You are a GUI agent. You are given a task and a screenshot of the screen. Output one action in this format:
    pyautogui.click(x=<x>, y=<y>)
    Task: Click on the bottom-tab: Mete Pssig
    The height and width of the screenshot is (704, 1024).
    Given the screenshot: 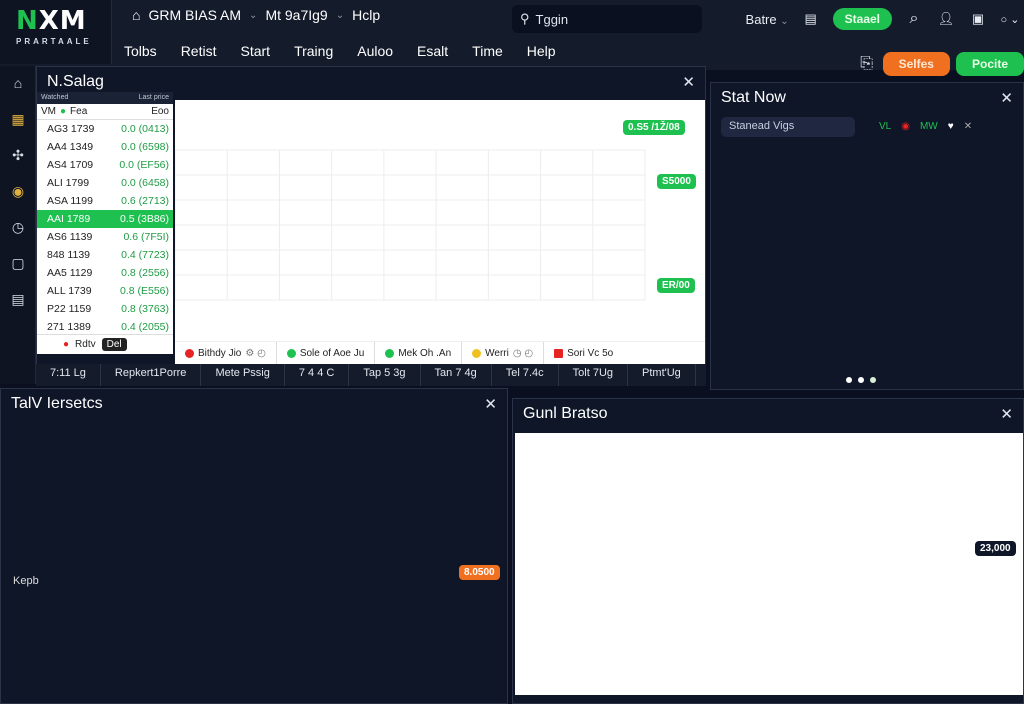 What is the action you would take?
    pyautogui.click(x=243, y=375)
    